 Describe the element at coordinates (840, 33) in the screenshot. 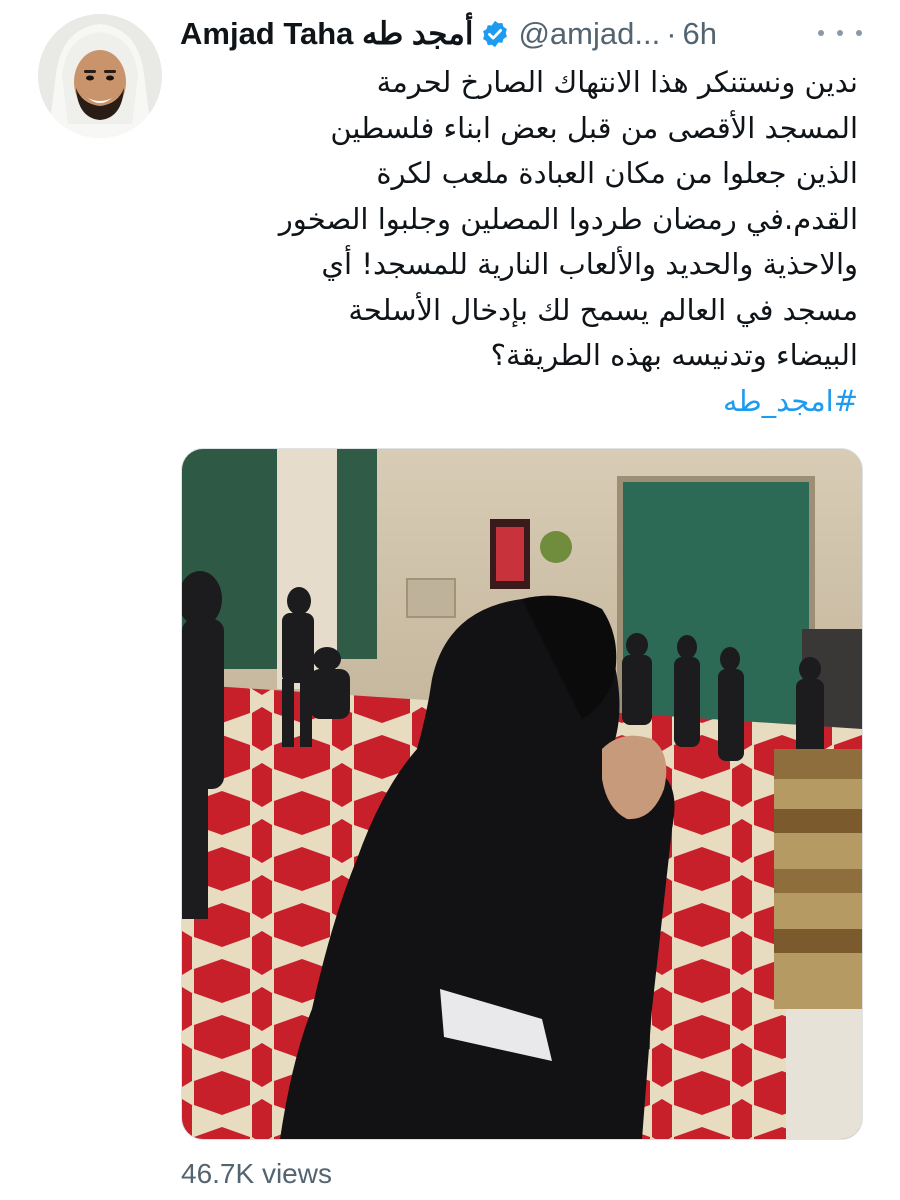

I see `more-options-icon` at that location.